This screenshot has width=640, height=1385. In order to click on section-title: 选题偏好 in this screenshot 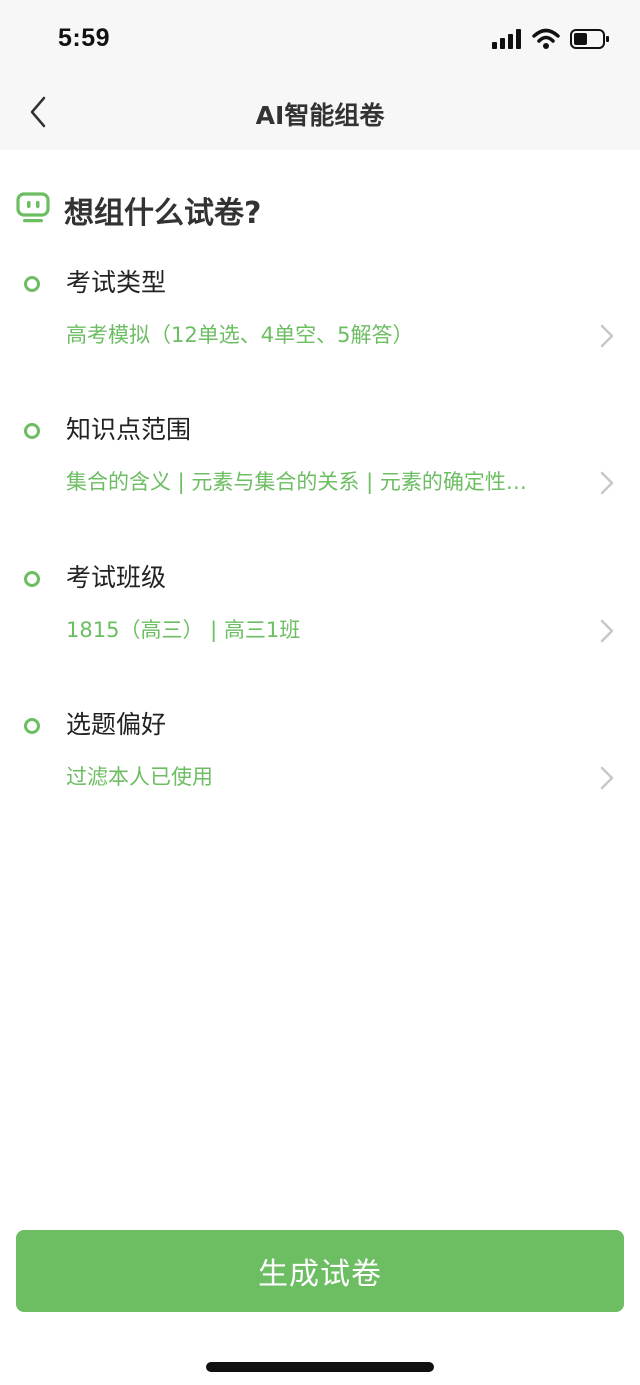, I will do `click(116, 724)`.